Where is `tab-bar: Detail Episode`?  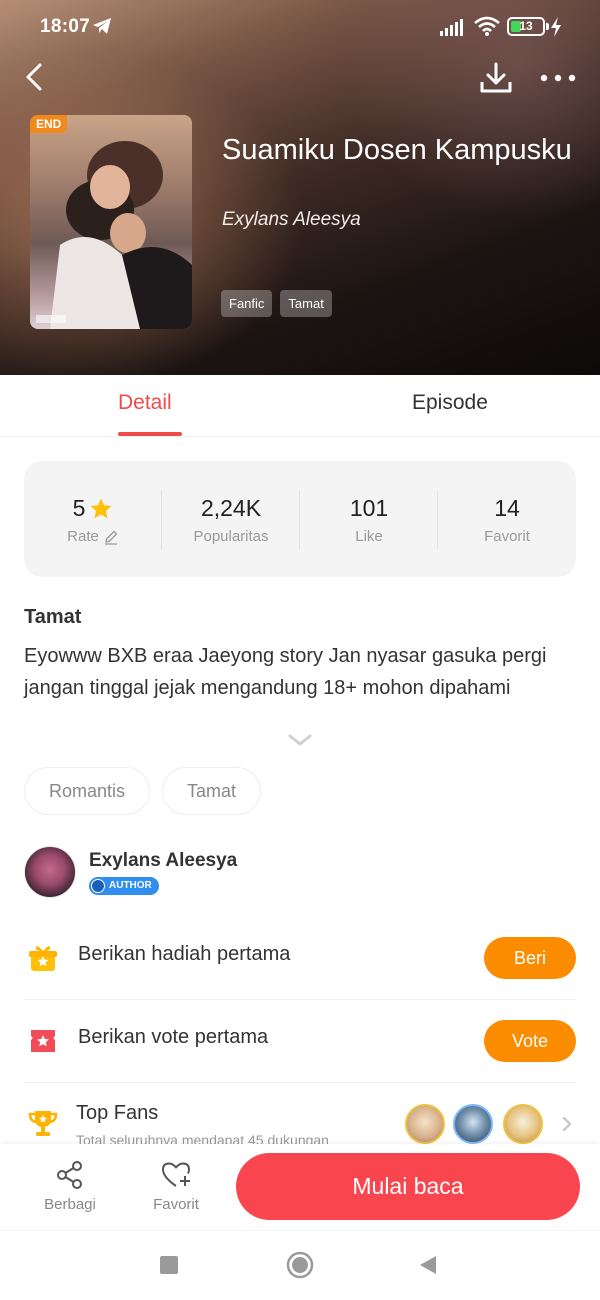 tab-bar: Detail Episode is located at coordinates (300, 406).